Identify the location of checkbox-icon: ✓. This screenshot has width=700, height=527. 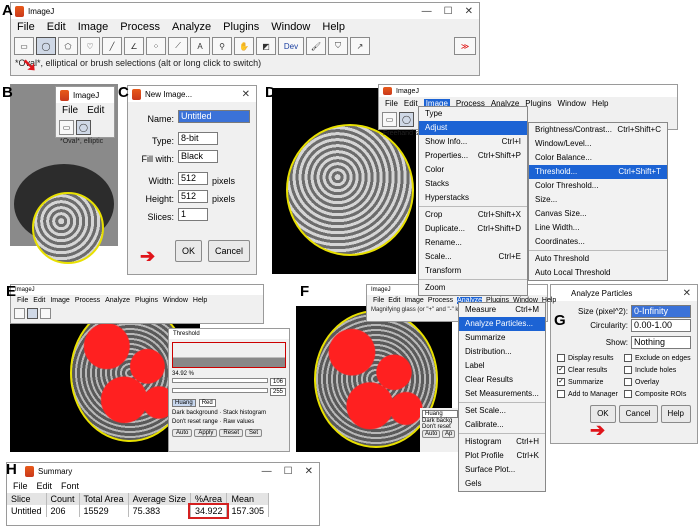
(561, 382).